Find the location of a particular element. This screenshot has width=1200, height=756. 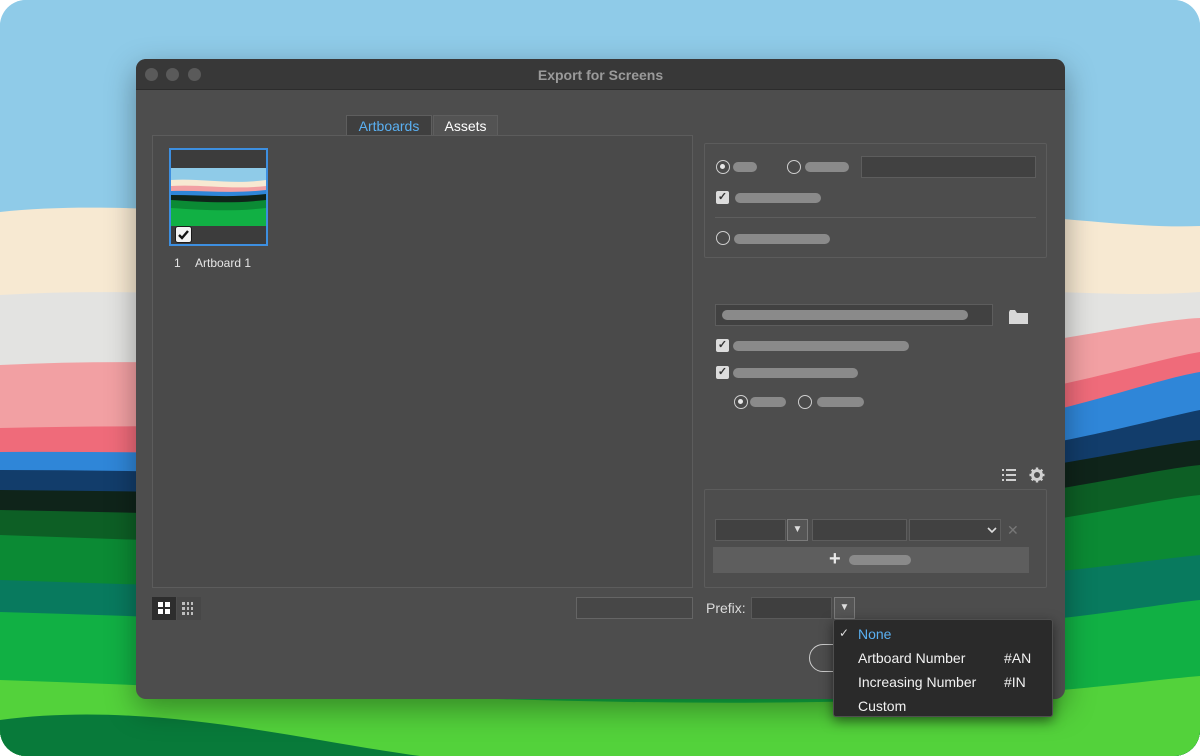

grid-view-icon is located at coordinates (164, 608).